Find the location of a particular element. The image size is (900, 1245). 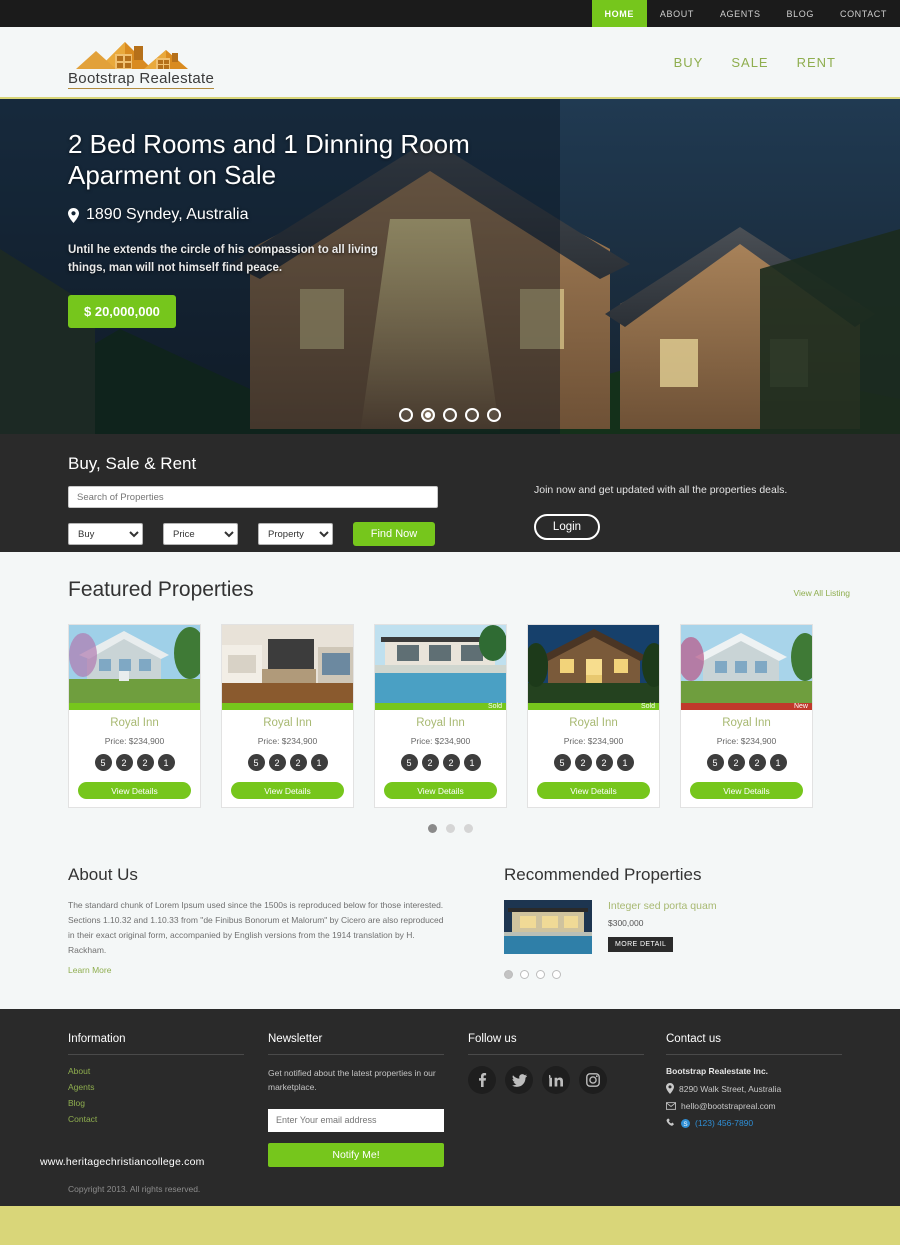

property-thumbnail is located at coordinates (134, 664).